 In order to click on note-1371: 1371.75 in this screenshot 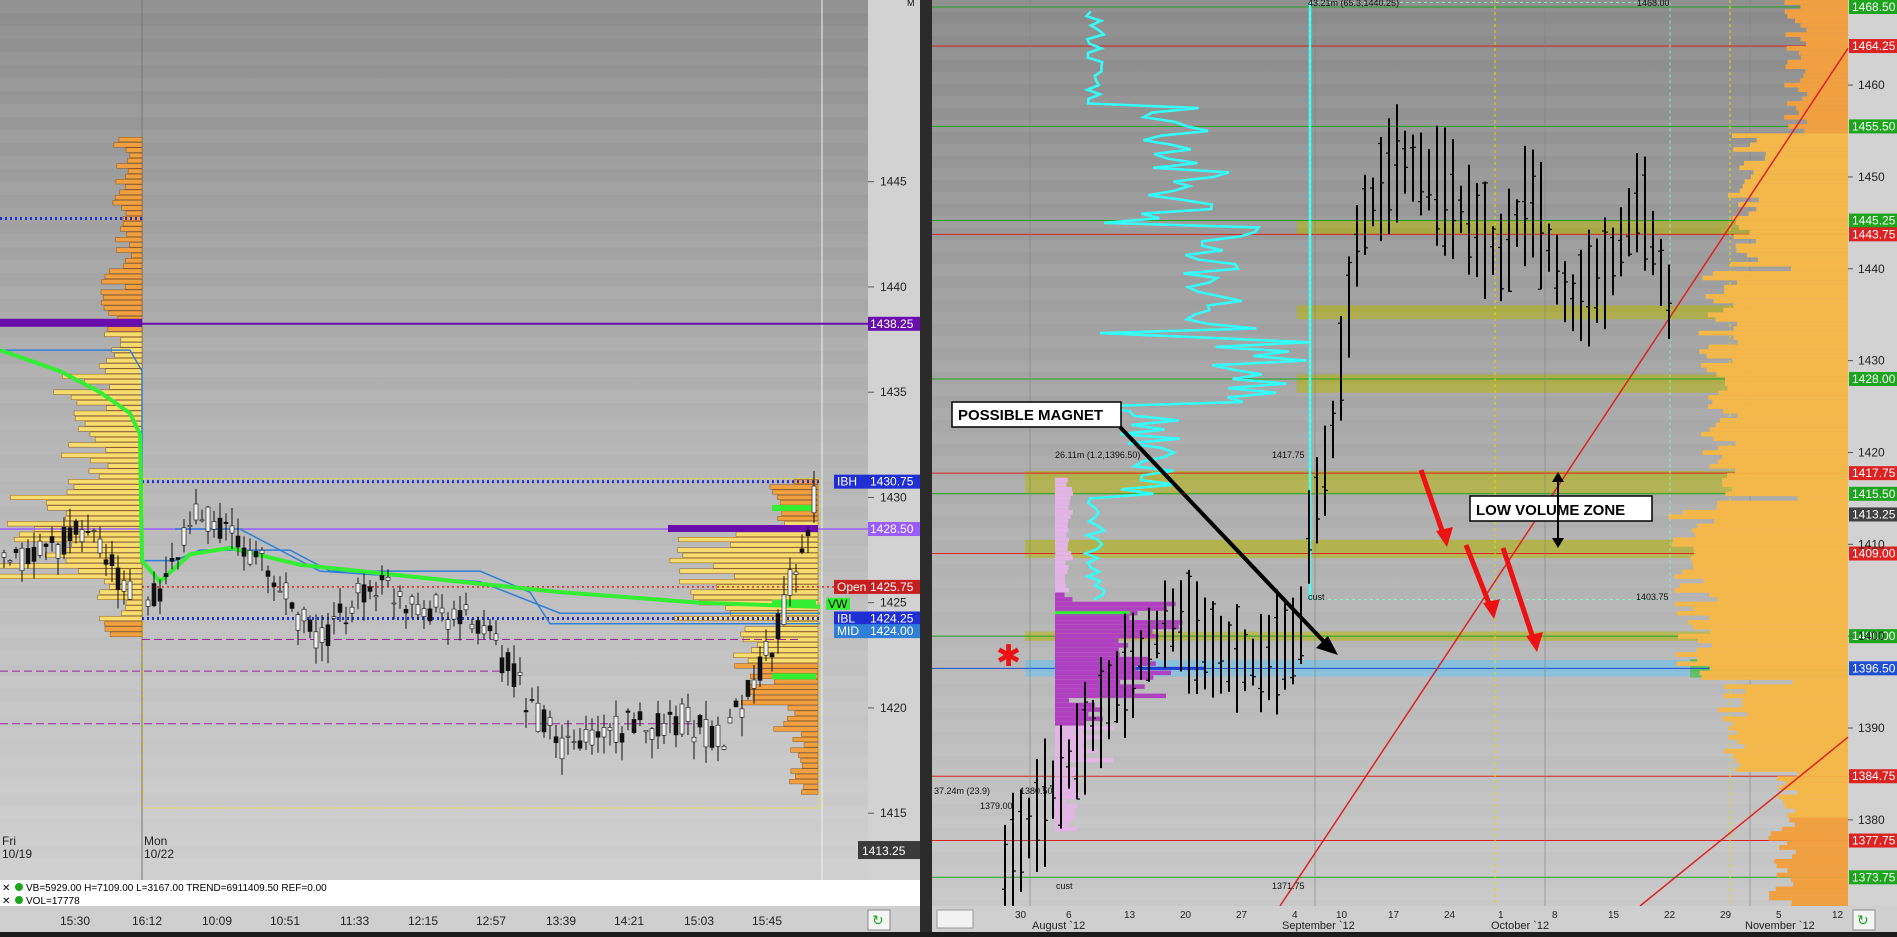, I will do `click(1288, 886)`.